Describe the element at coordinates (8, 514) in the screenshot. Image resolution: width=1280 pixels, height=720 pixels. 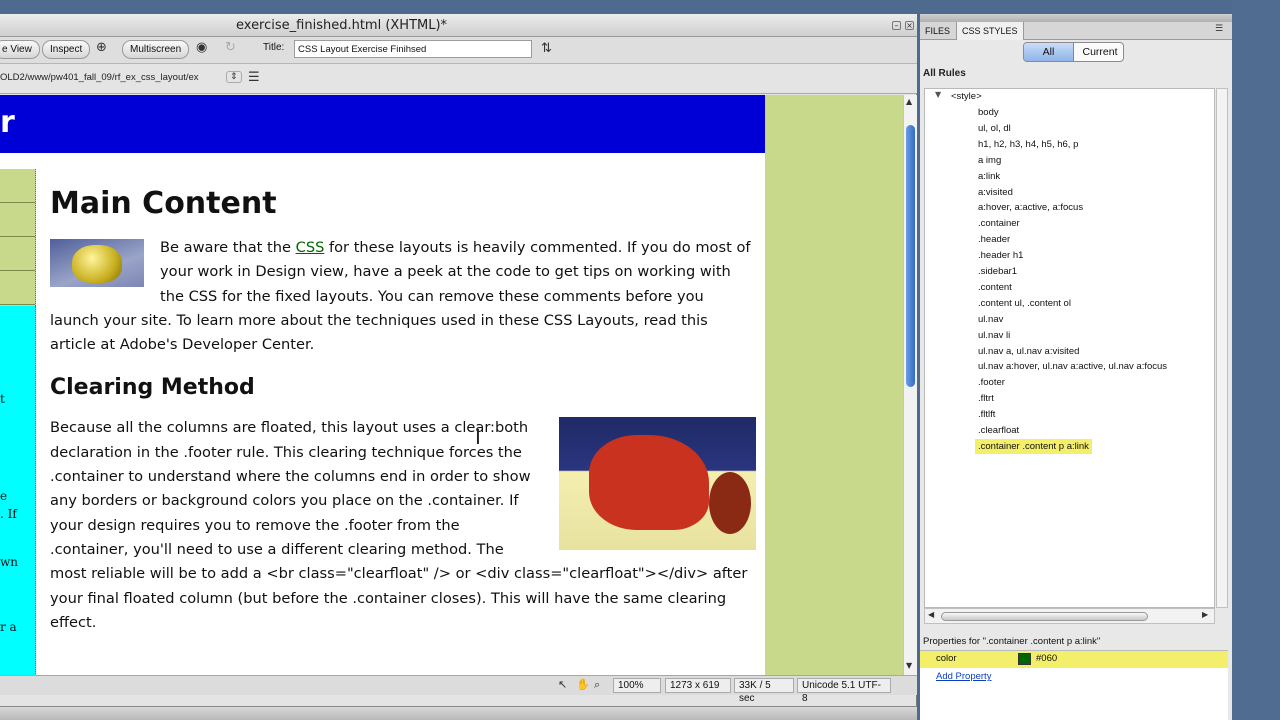
I see `sidebar-fragment: . If` at that location.